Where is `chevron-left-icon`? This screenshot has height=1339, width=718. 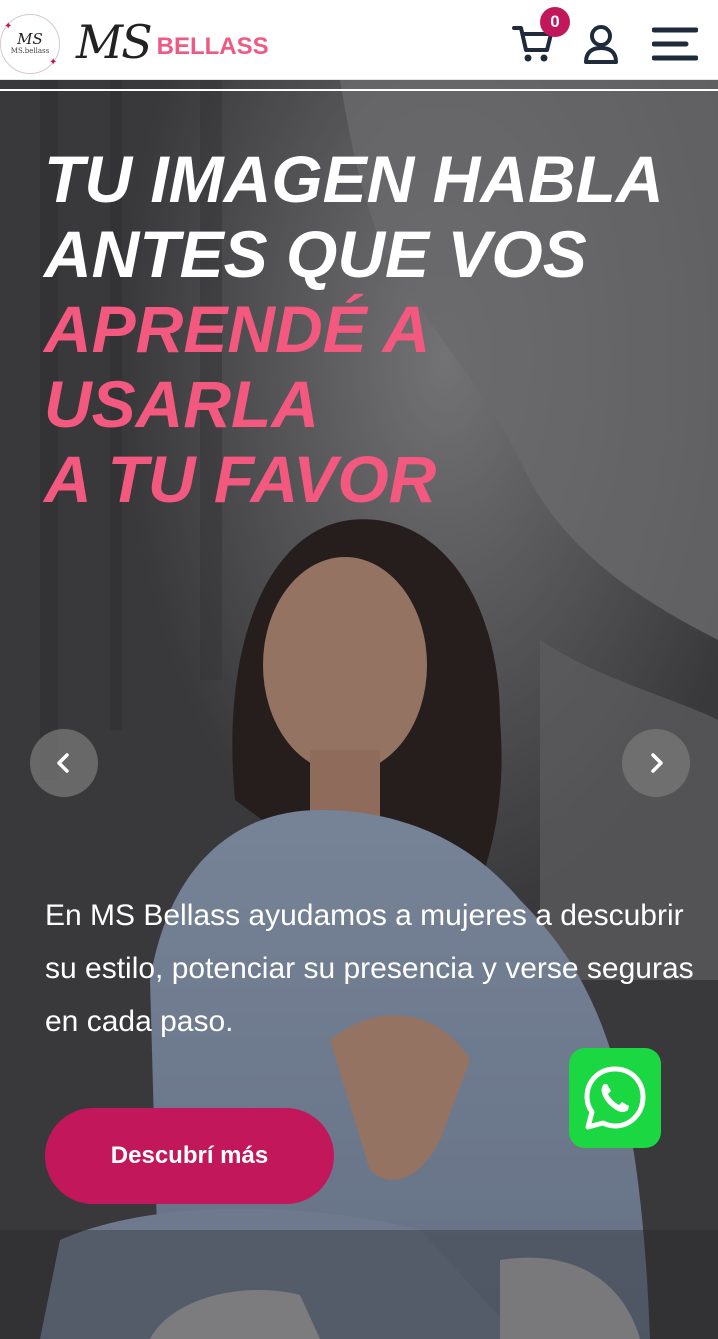 chevron-left-icon is located at coordinates (63, 763).